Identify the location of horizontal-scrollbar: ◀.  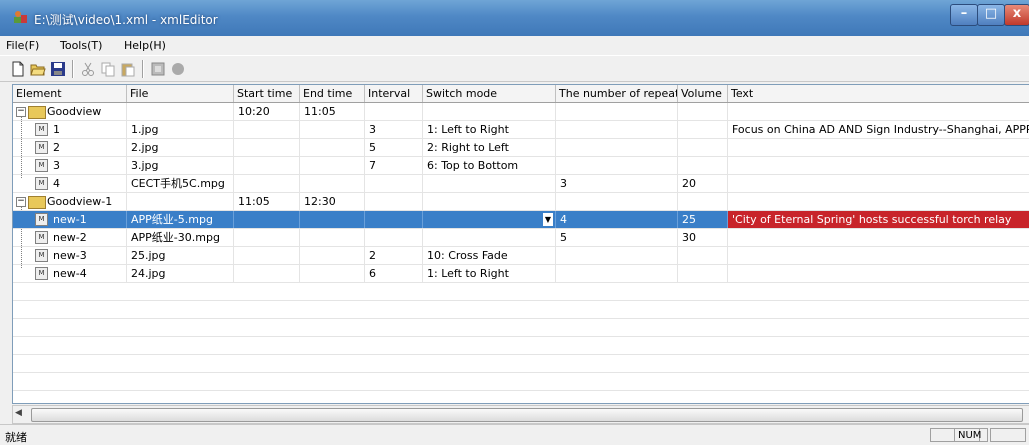
(520, 414).